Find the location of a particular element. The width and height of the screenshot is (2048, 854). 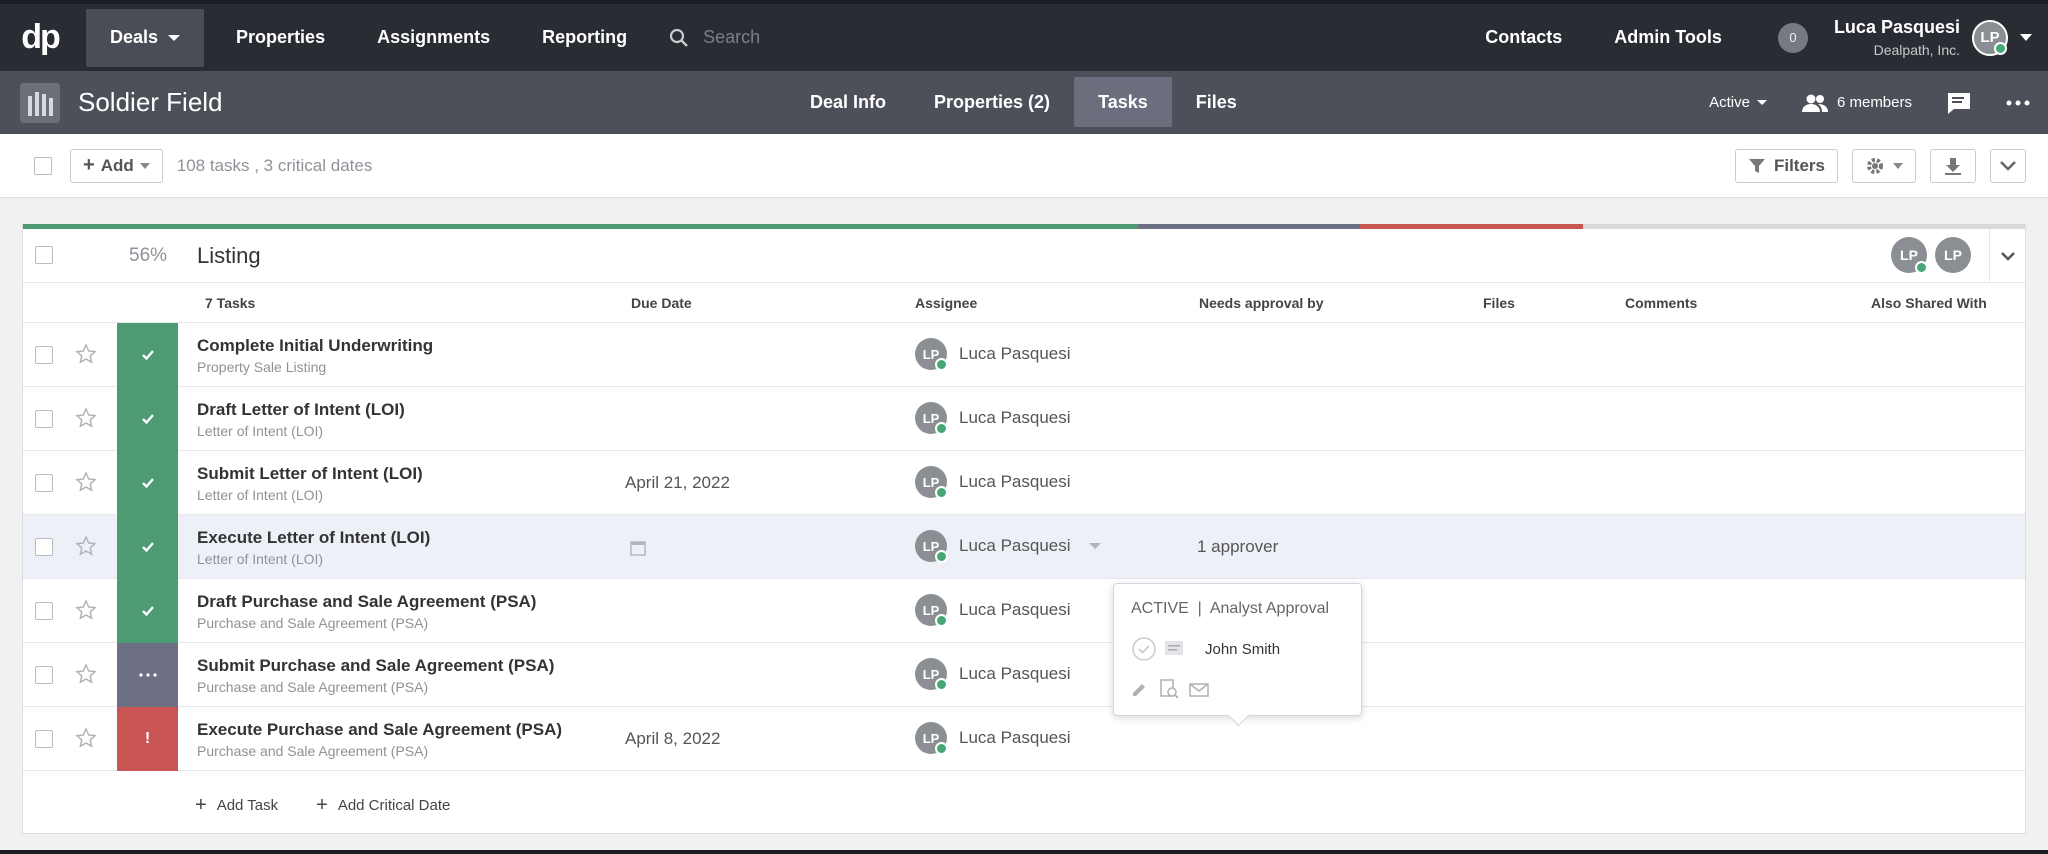

section-checkbox is located at coordinates (44, 255).